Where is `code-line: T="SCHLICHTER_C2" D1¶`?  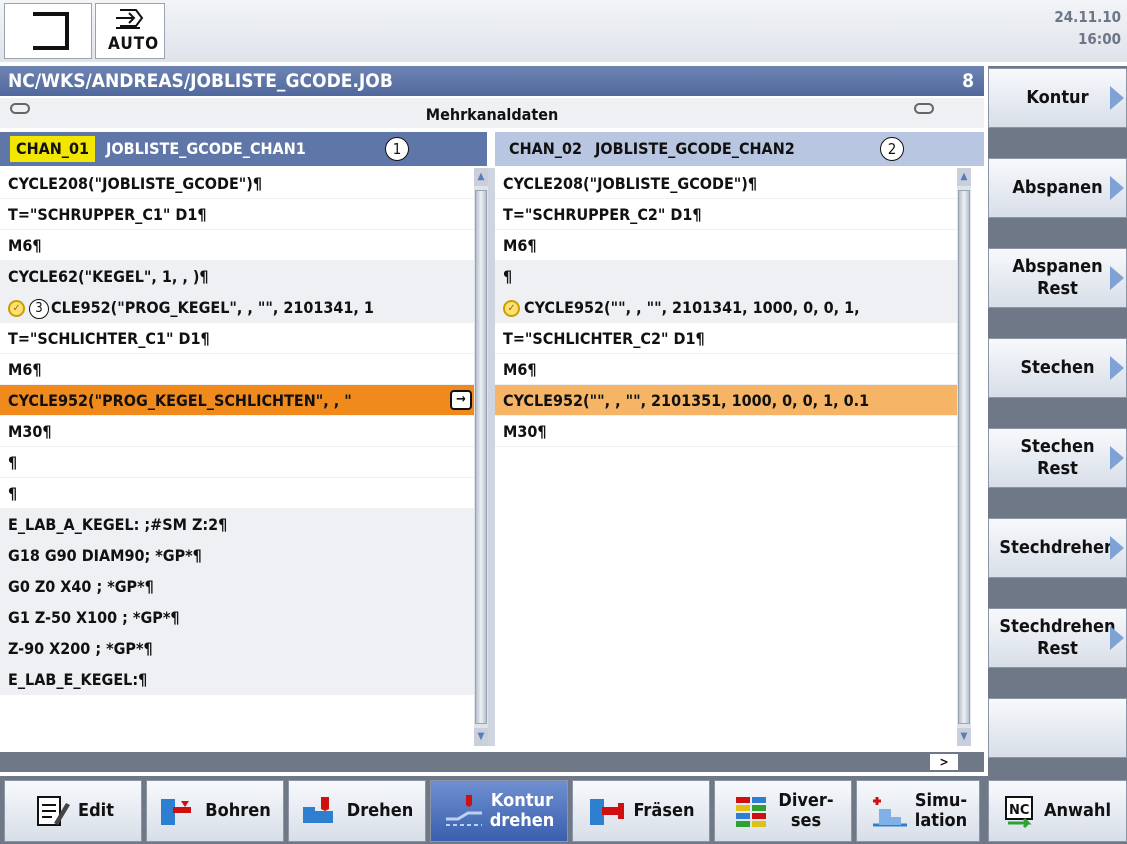
code-line: T="SCHLICHTER_C2" D1¶ is located at coordinates (726, 338).